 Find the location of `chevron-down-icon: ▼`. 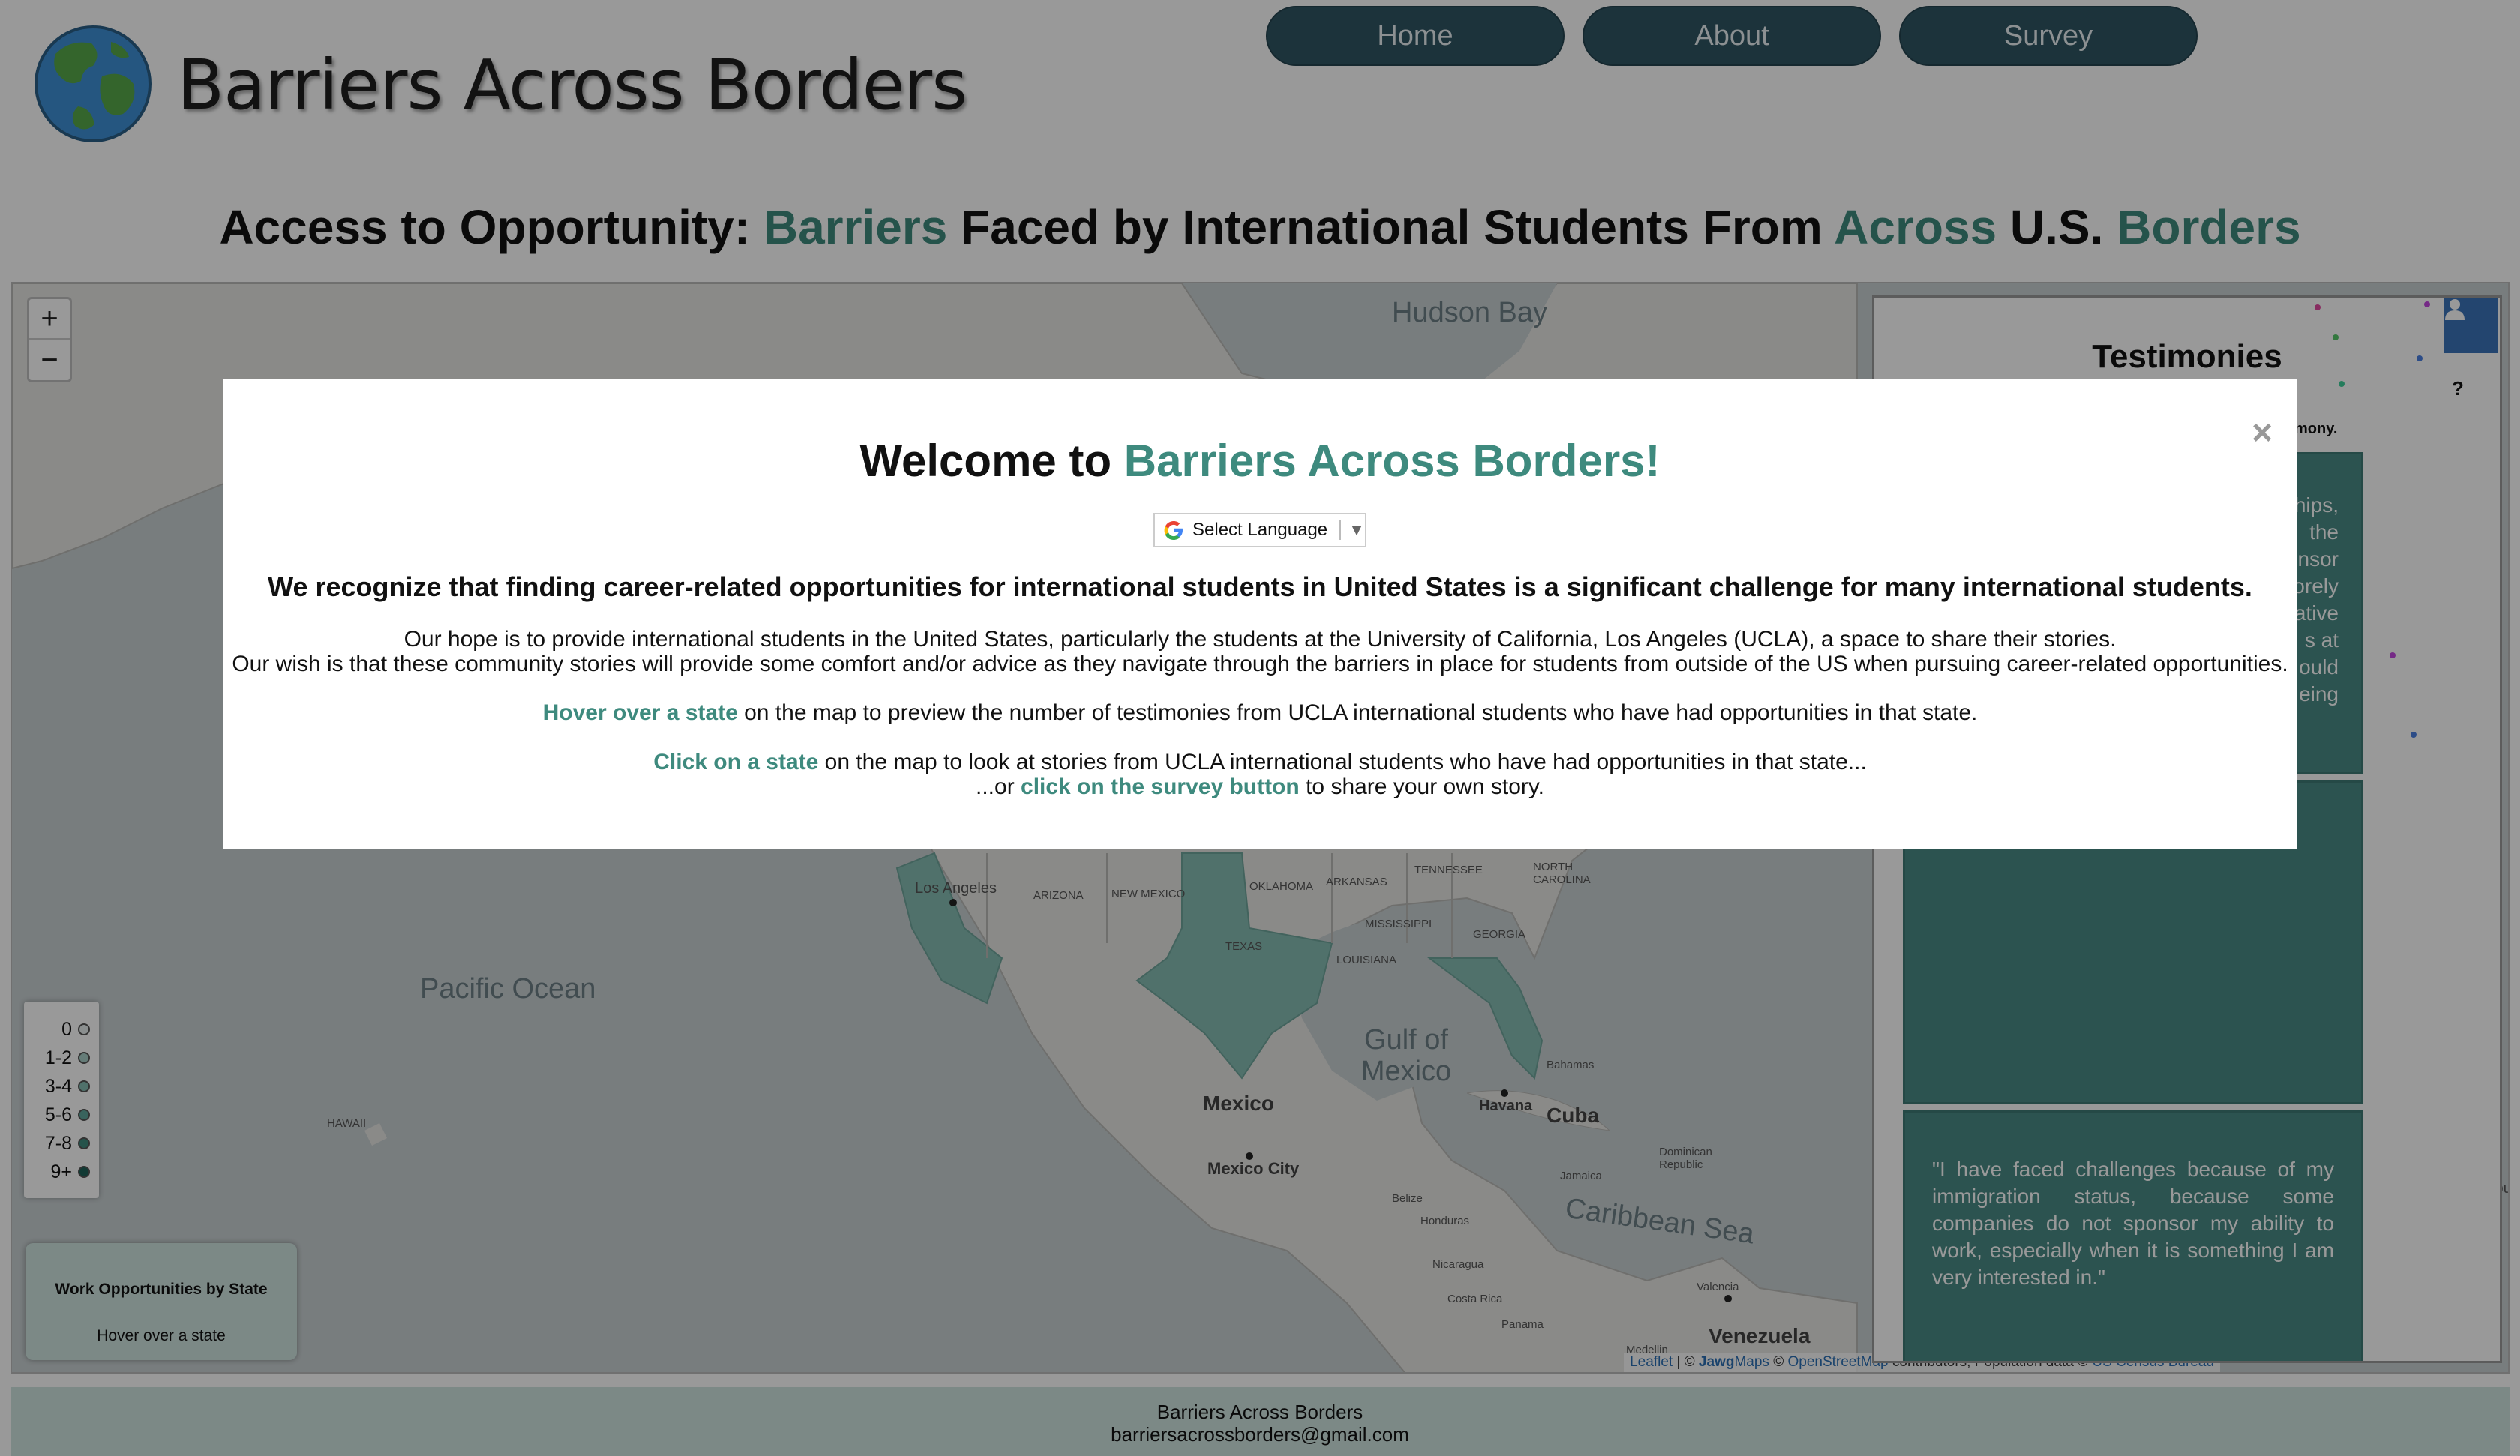

chevron-down-icon: ▼ is located at coordinates (1352, 530).